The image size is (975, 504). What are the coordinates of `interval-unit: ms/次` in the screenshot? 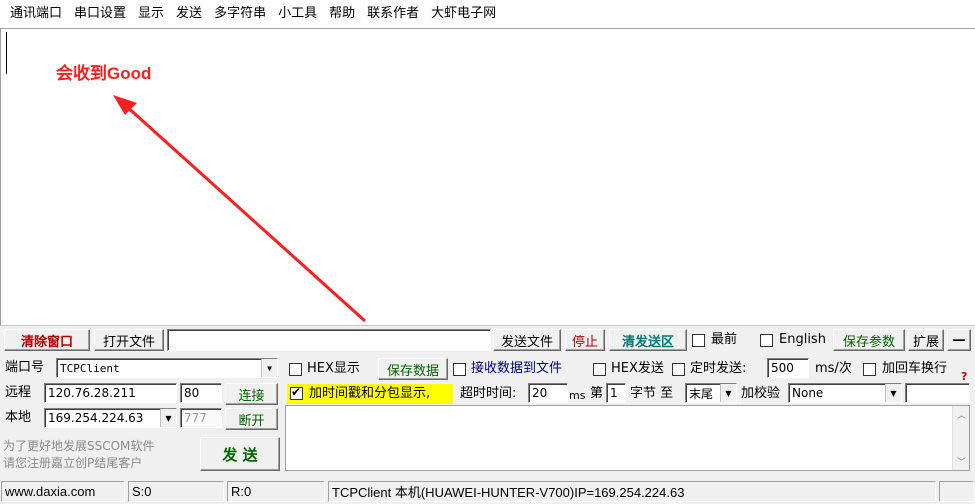 It's located at (833, 368).